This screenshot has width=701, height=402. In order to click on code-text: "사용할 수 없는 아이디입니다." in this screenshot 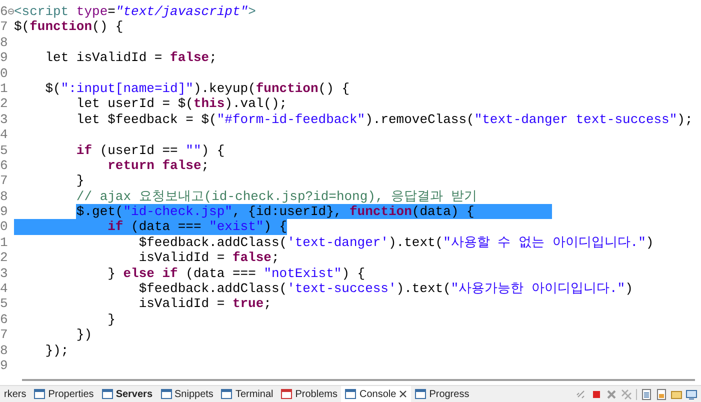, I will do `click(544, 242)`.